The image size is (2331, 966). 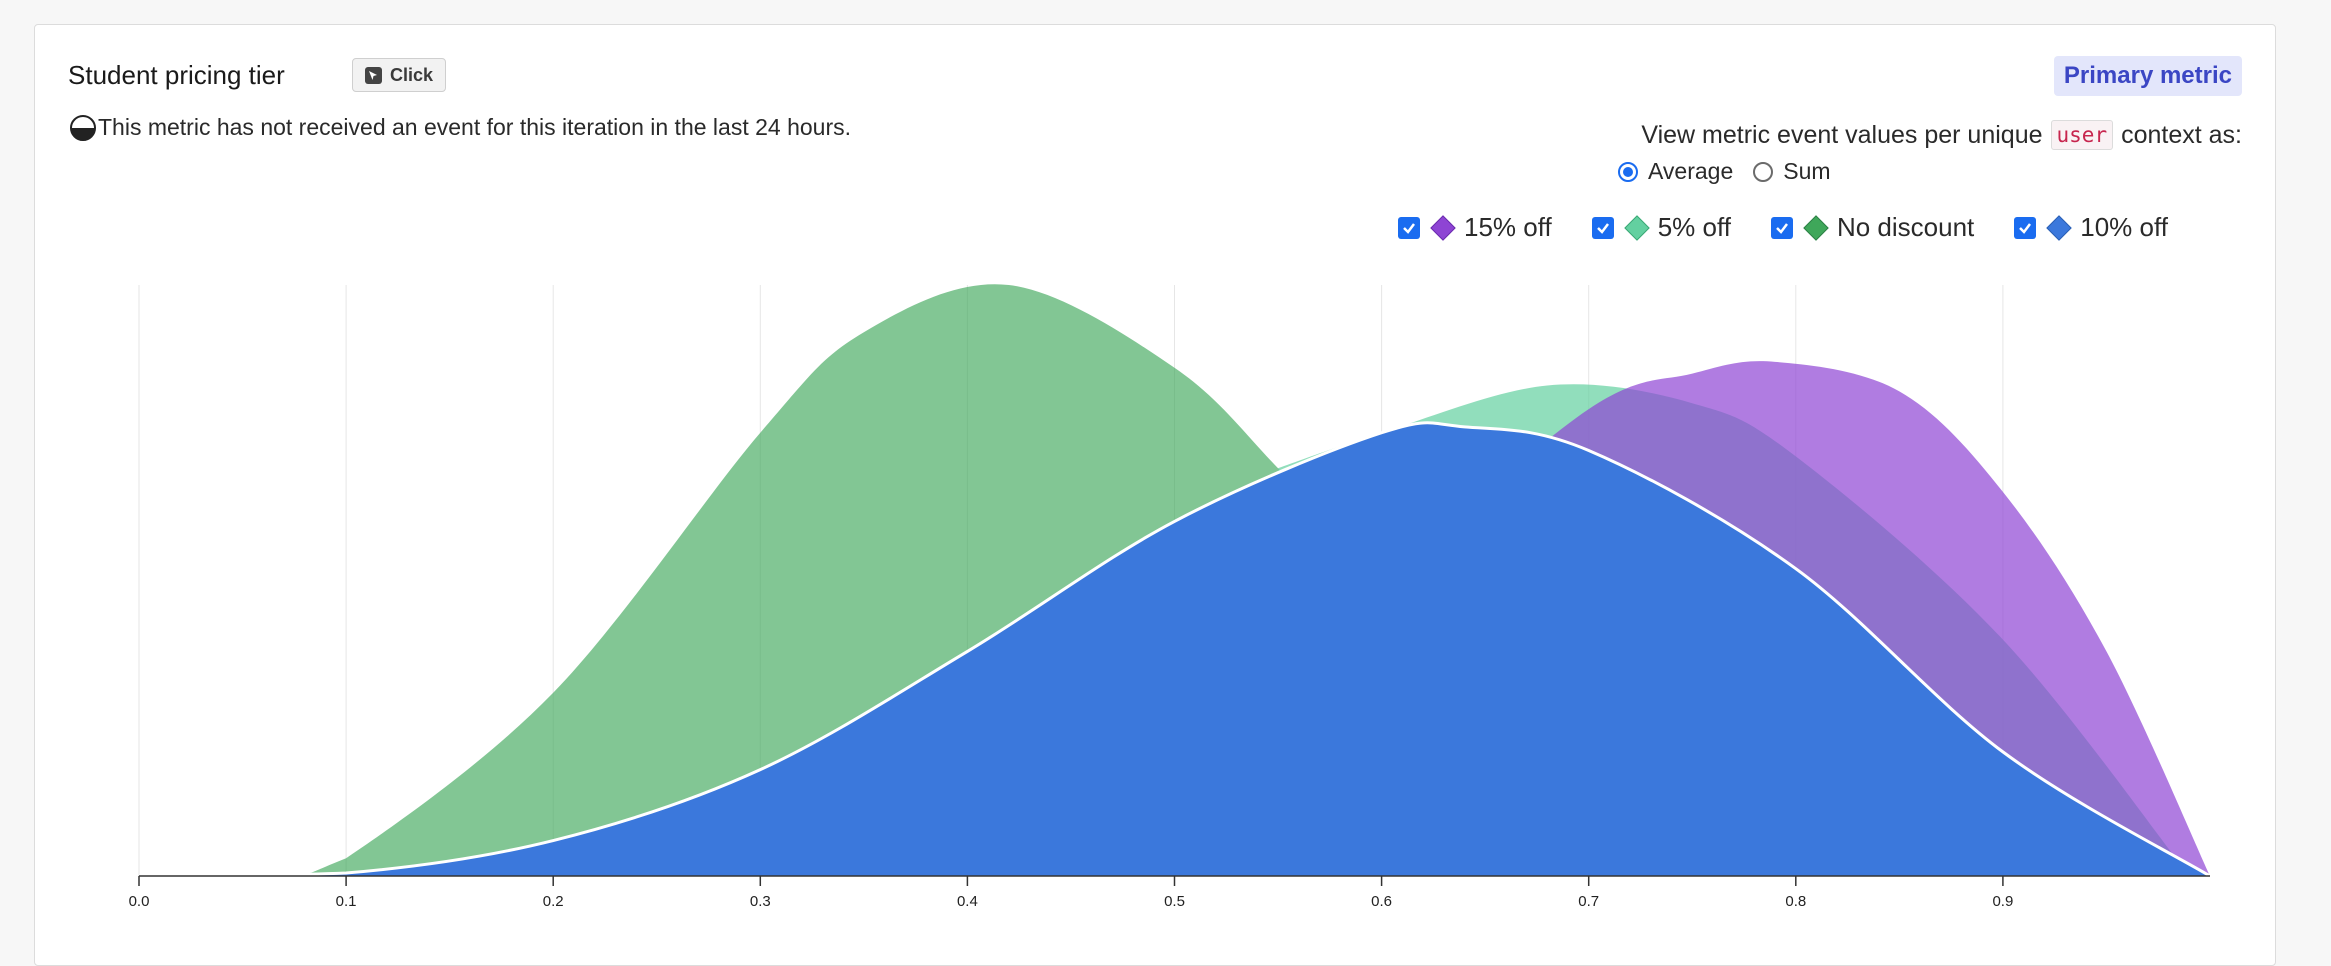 I want to click on x-tick-label: 0.2, so click(x=553, y=901).